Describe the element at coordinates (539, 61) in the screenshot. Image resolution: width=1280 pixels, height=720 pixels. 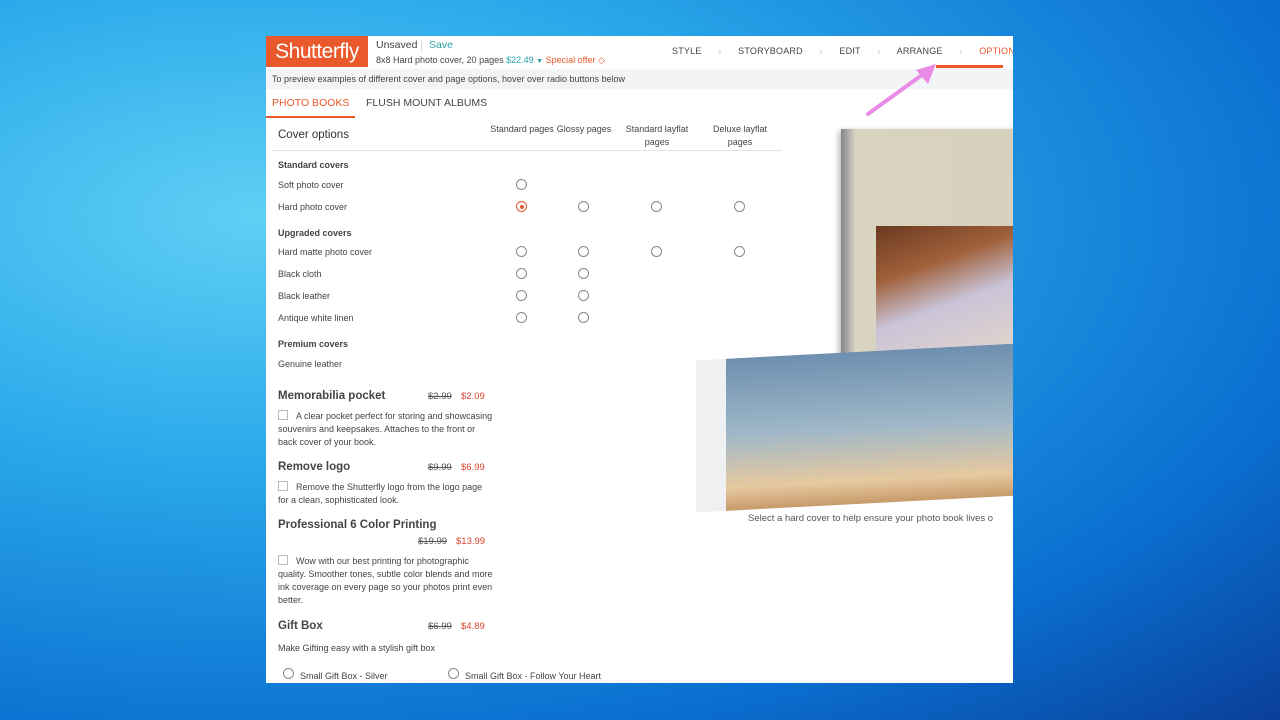
I see `caret-down-icon: ▼` at that location.